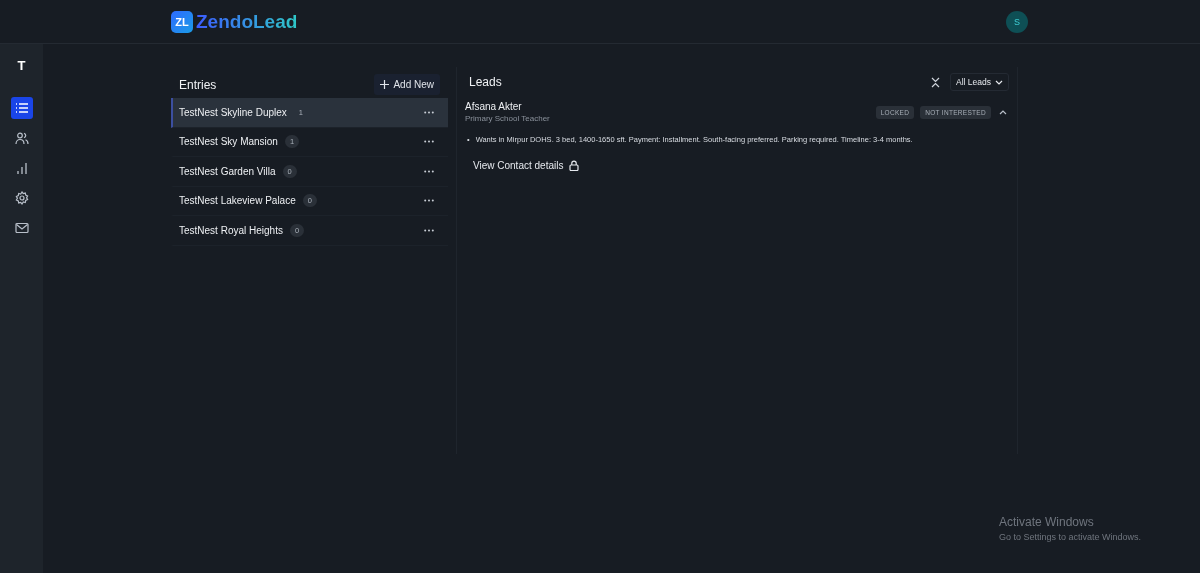 This screenshot has height=573, width=1200. I want to click on settings-icon, so click(21, 198).